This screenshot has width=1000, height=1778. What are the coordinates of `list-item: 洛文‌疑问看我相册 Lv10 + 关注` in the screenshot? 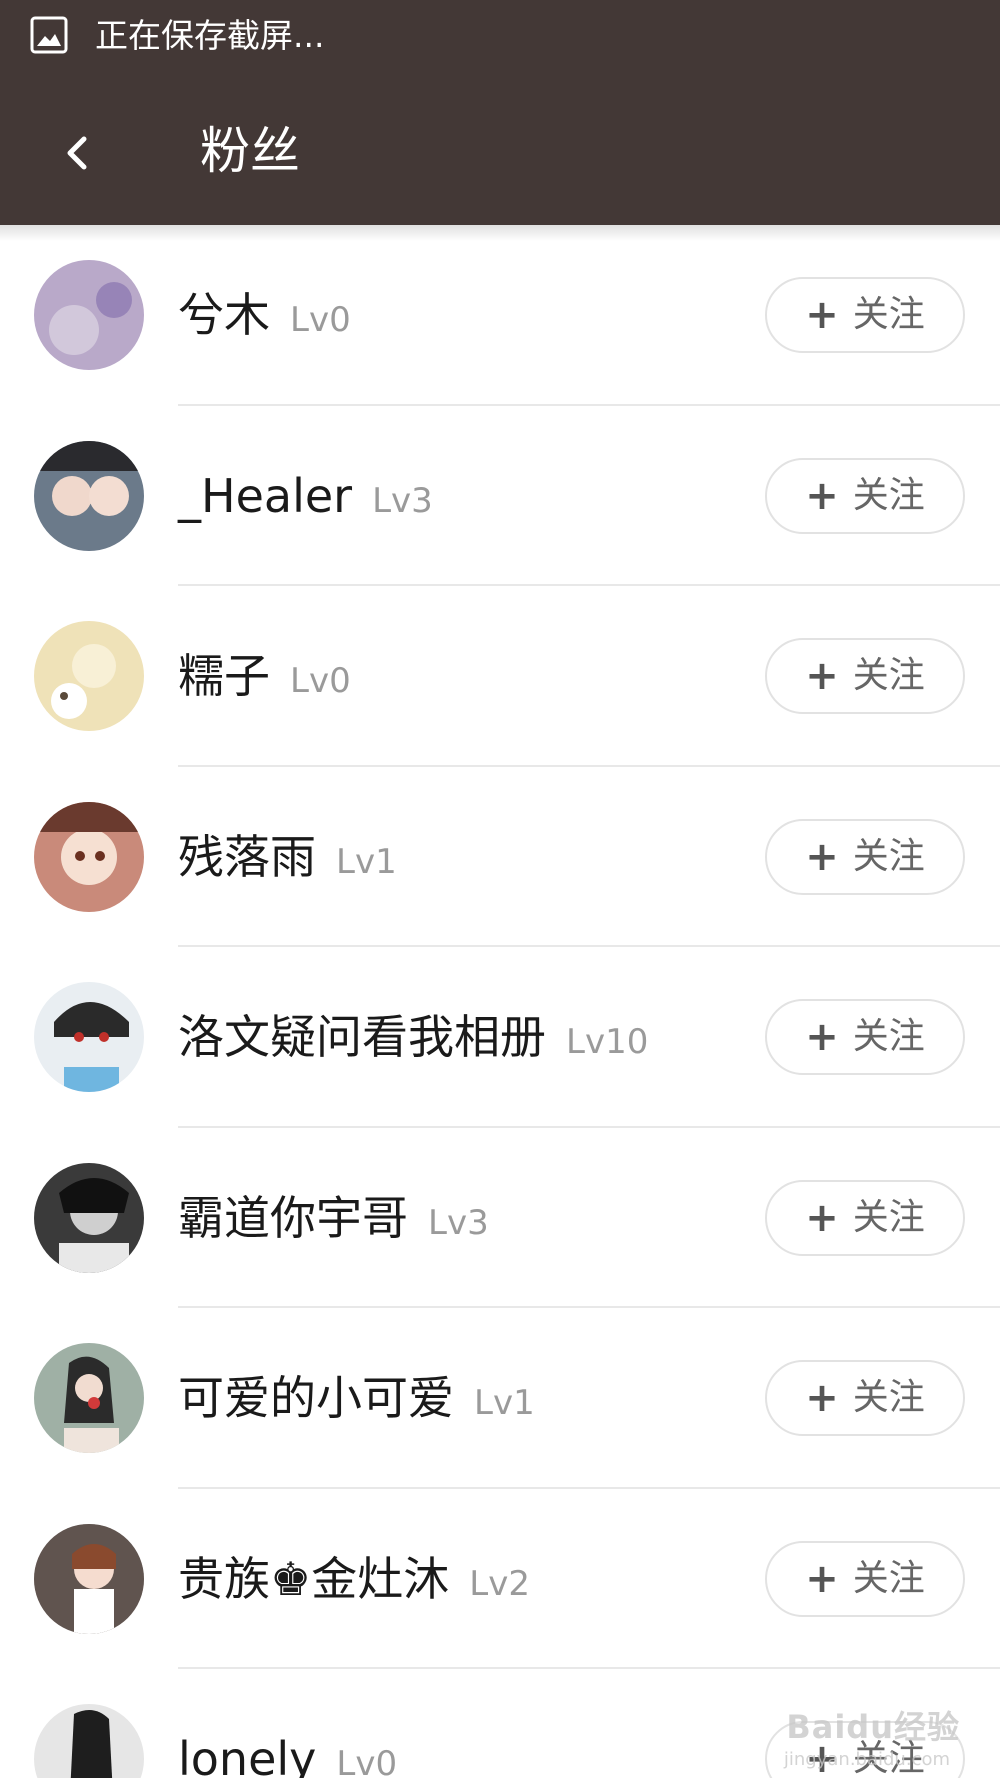 It's located at (500, 1037).